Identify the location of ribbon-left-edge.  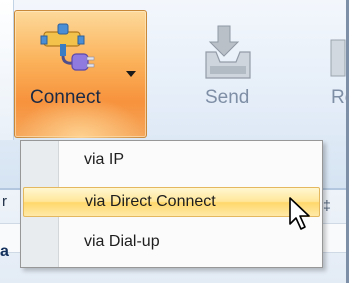
(7, 70).